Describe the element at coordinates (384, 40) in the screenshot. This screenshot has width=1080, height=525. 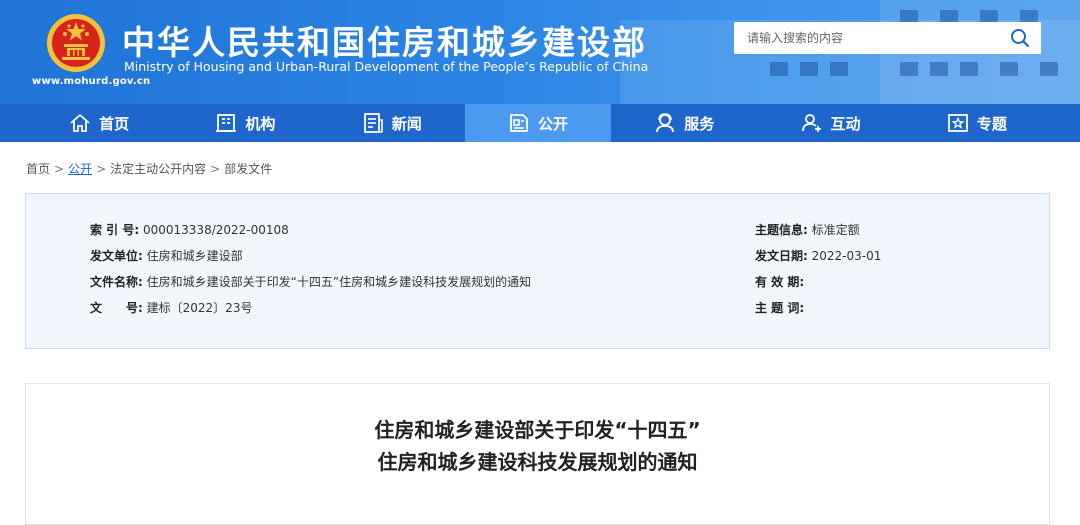
I see `site-title: 中华人民共和国住房和城乡建设部` at that location.